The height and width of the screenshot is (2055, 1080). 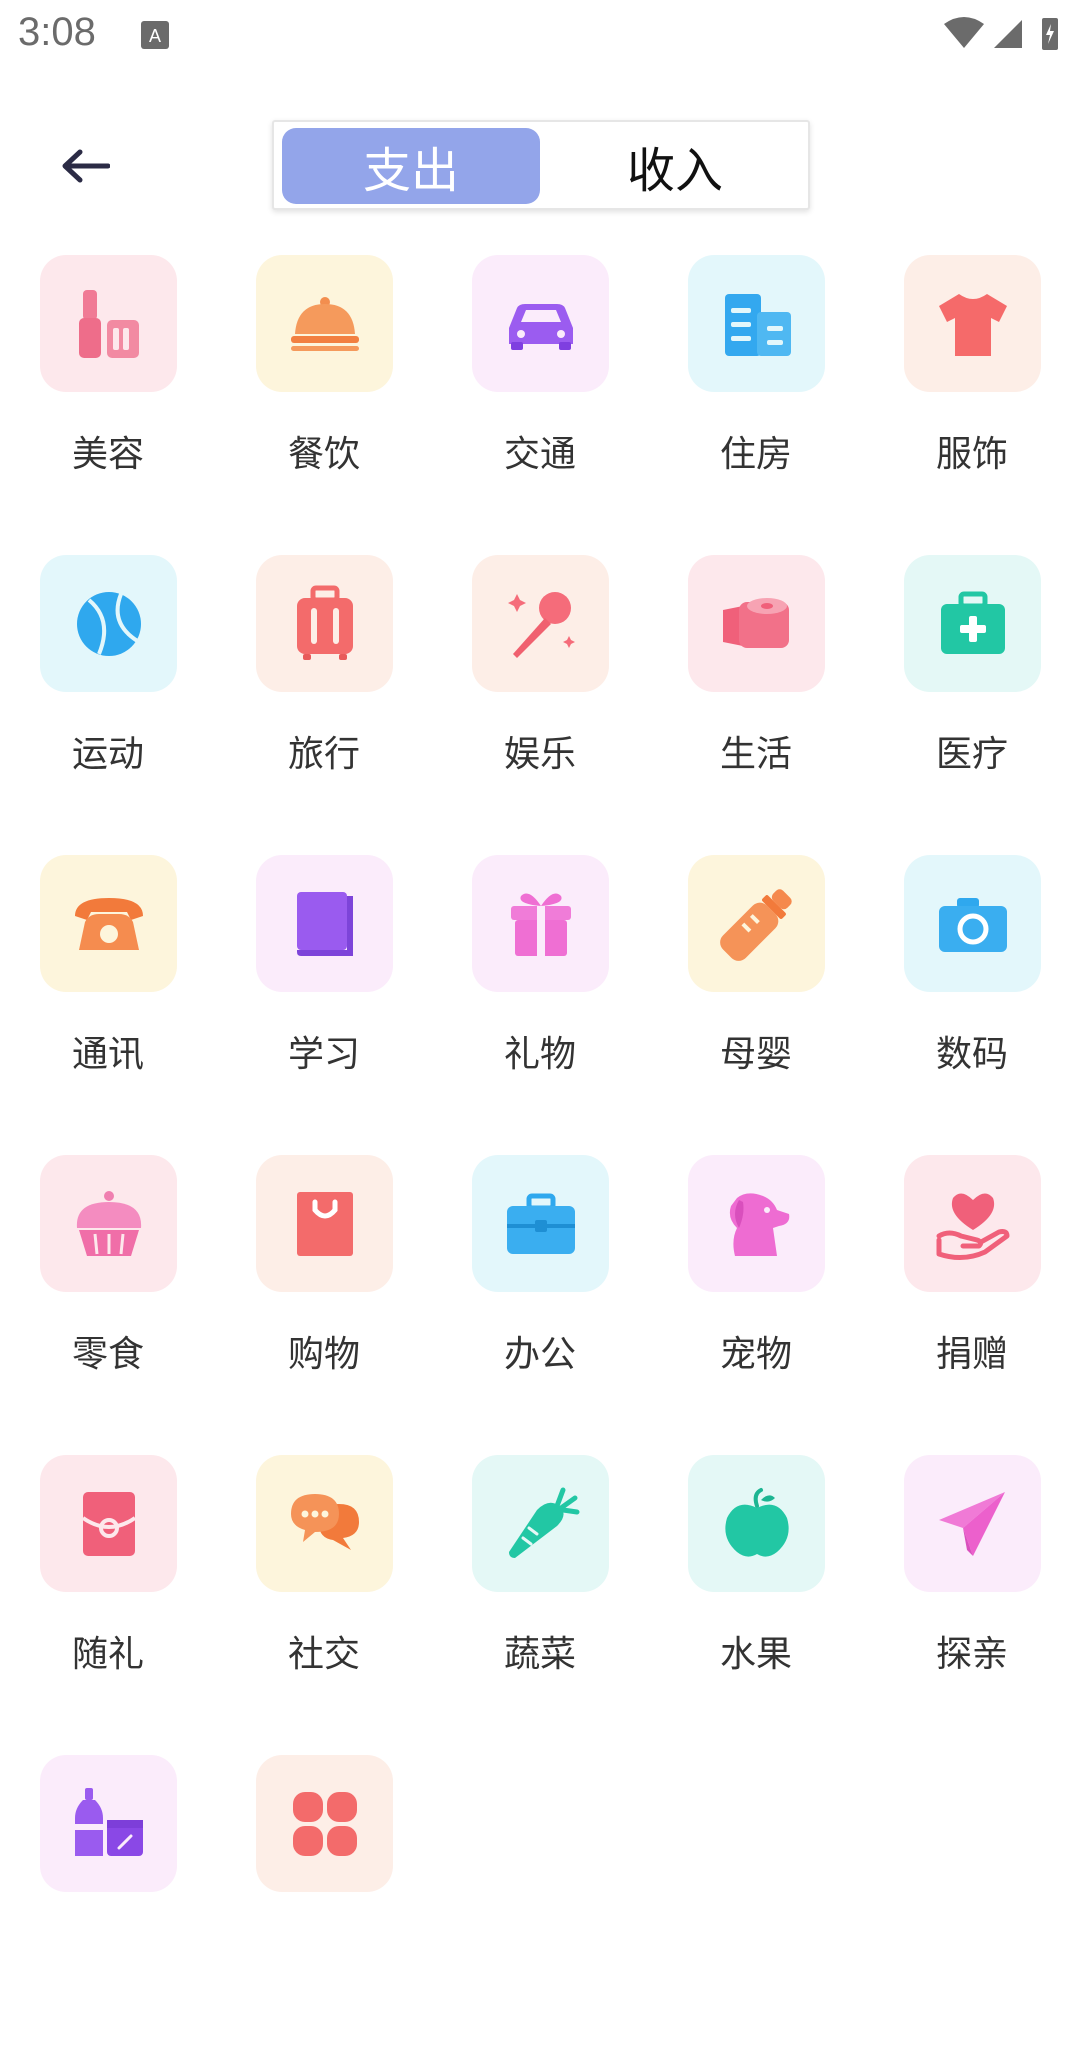 What do you see at coordinates (324, 1605) in the screenshot?
I see `category-social: 社交` at bounding box center [324, 1605].